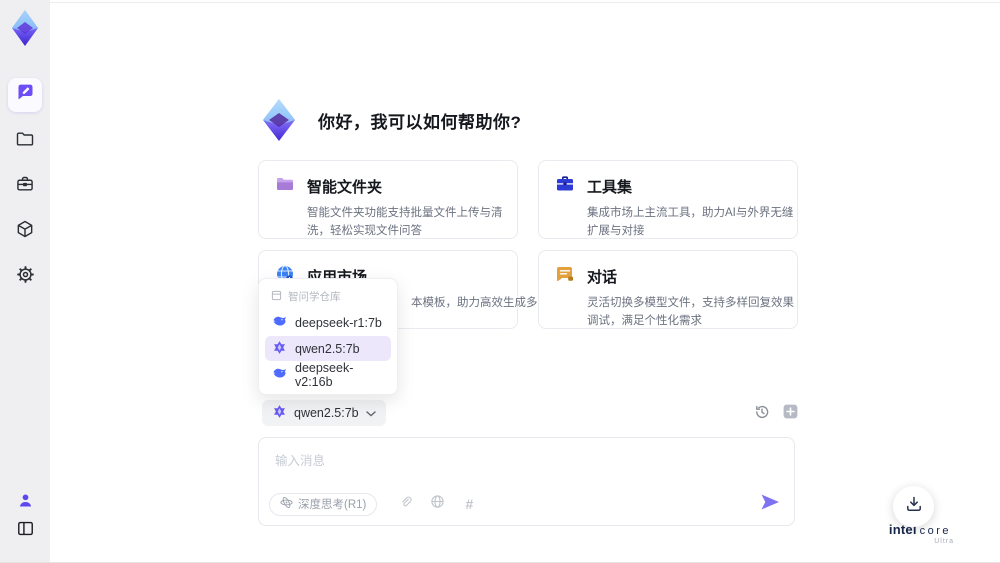 This screenshot has width=1000, height=563. I want to click on deep-think-toggle: 深度思考(R1), so click(323, 504).